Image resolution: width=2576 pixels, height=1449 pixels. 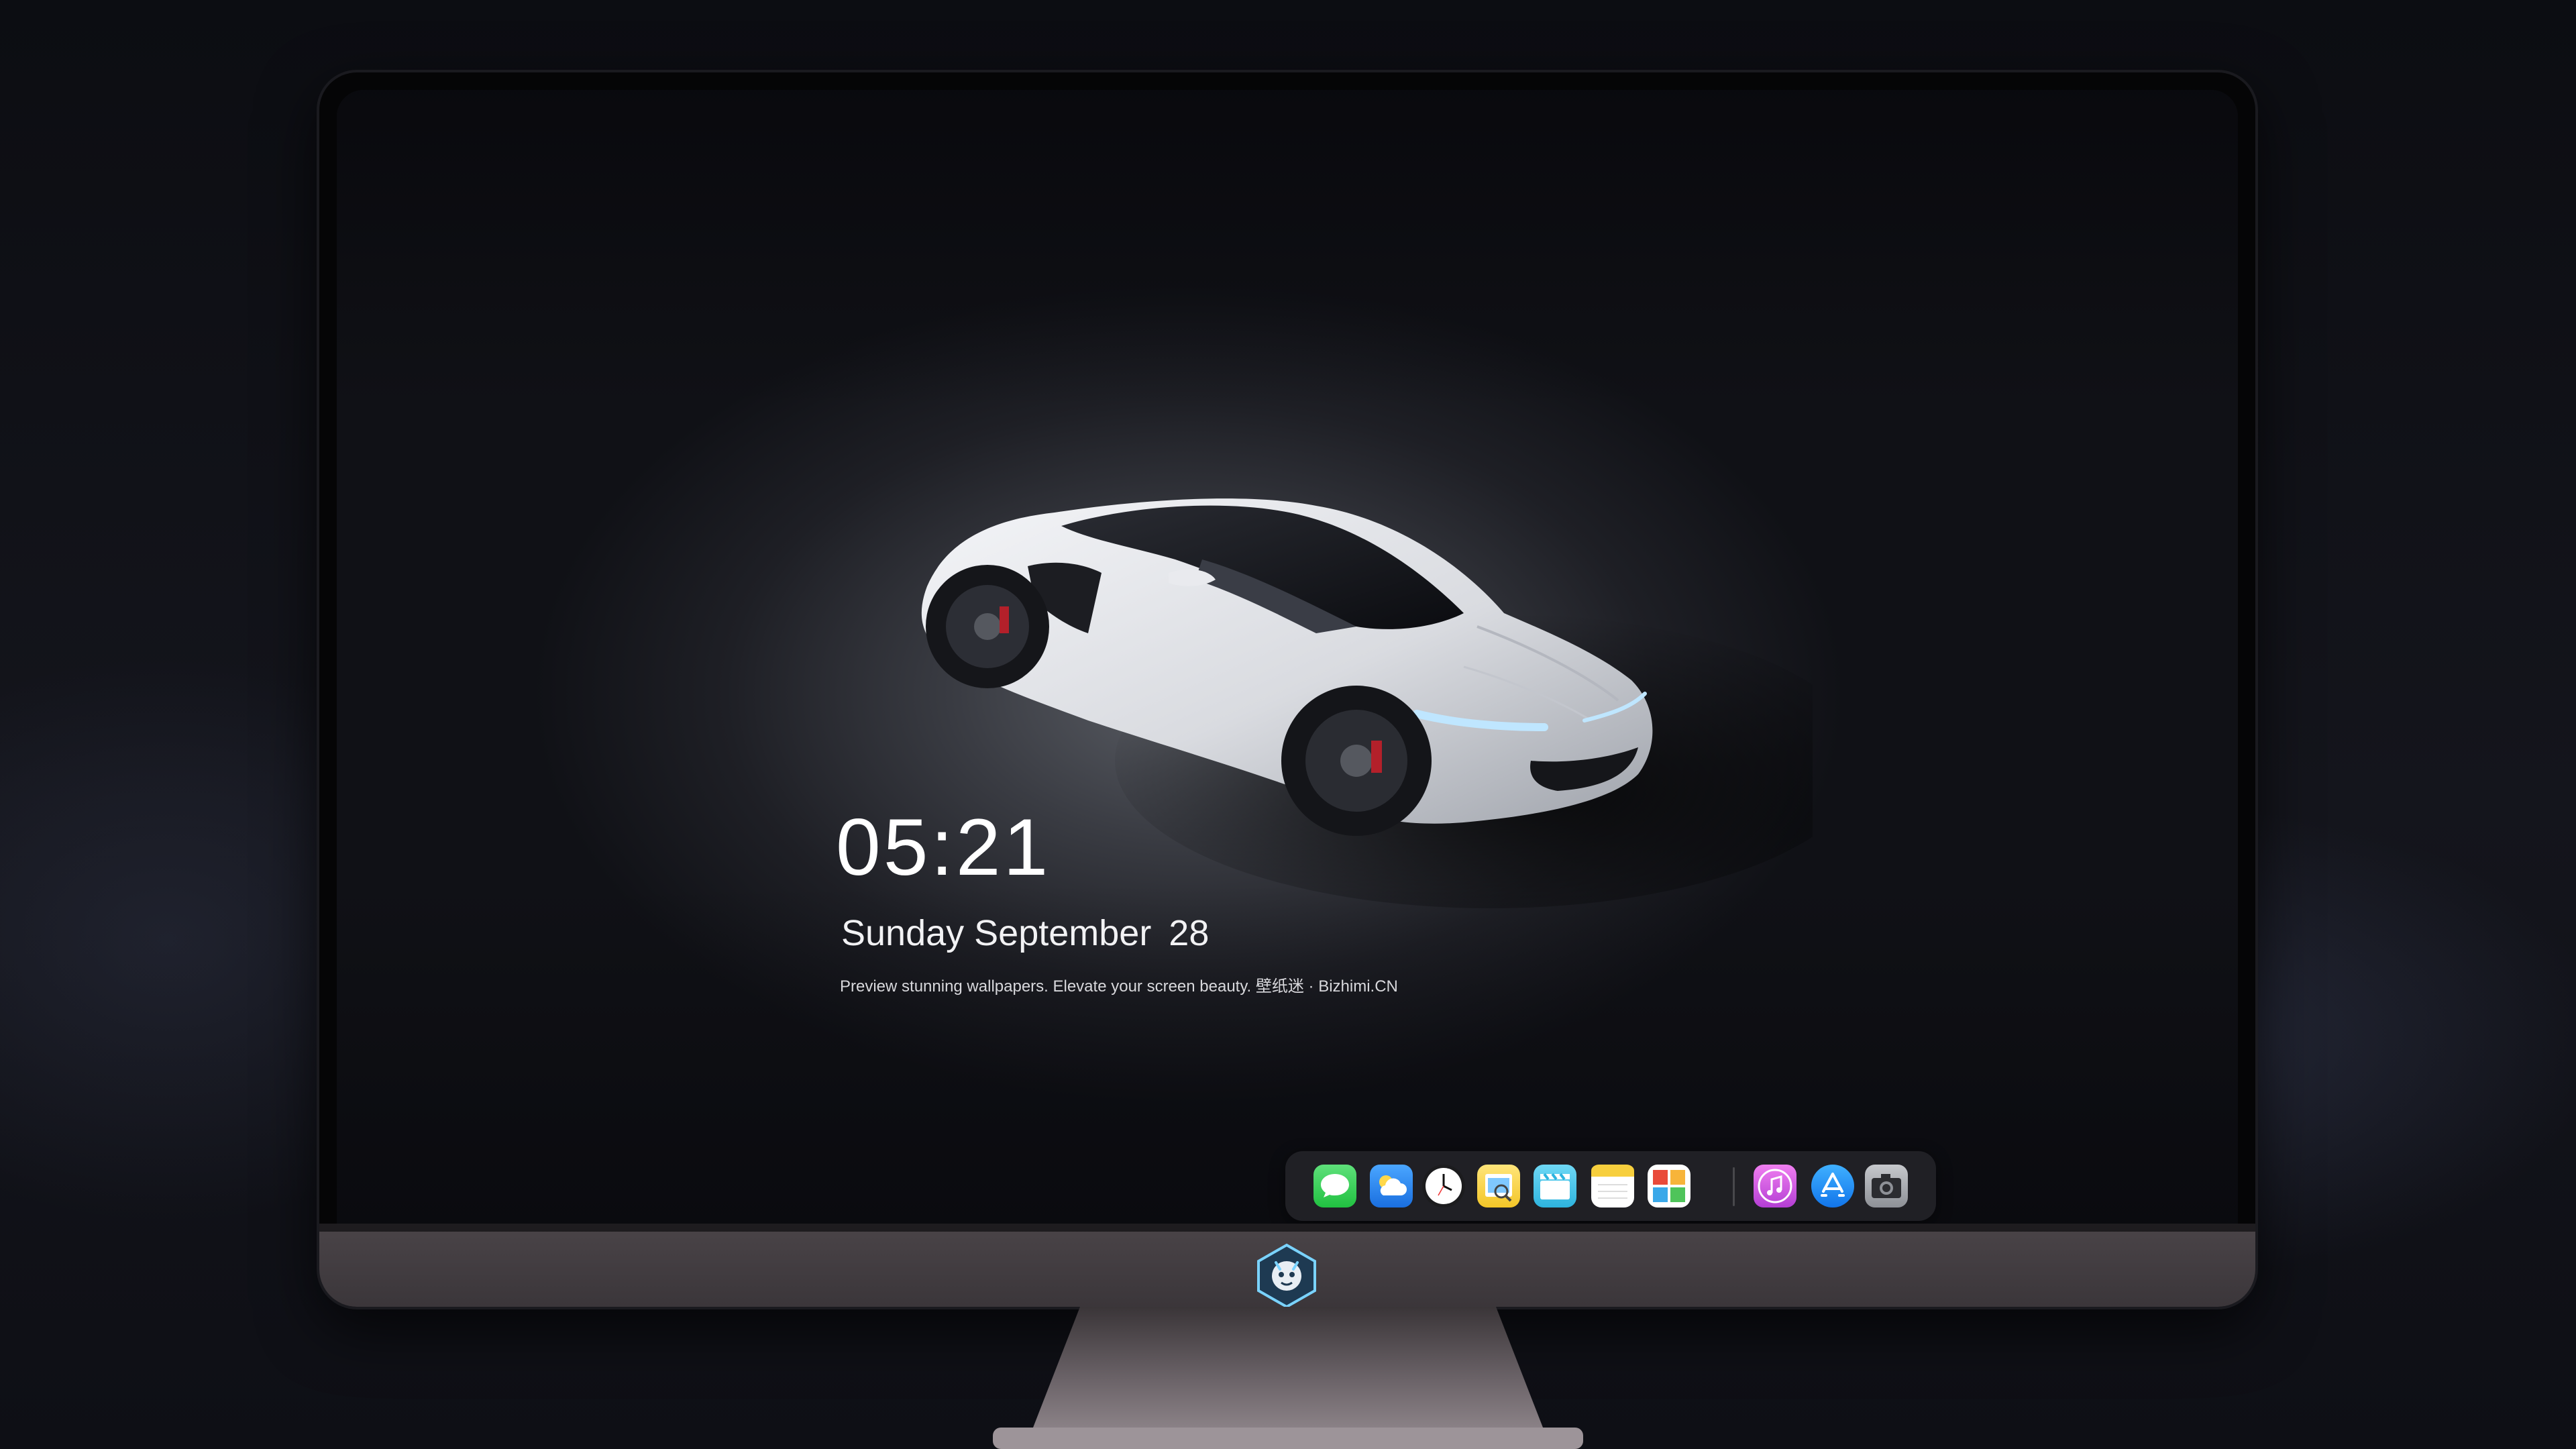 I want to click on dragon-mascot-logo, so click(x=1286, y=1276).